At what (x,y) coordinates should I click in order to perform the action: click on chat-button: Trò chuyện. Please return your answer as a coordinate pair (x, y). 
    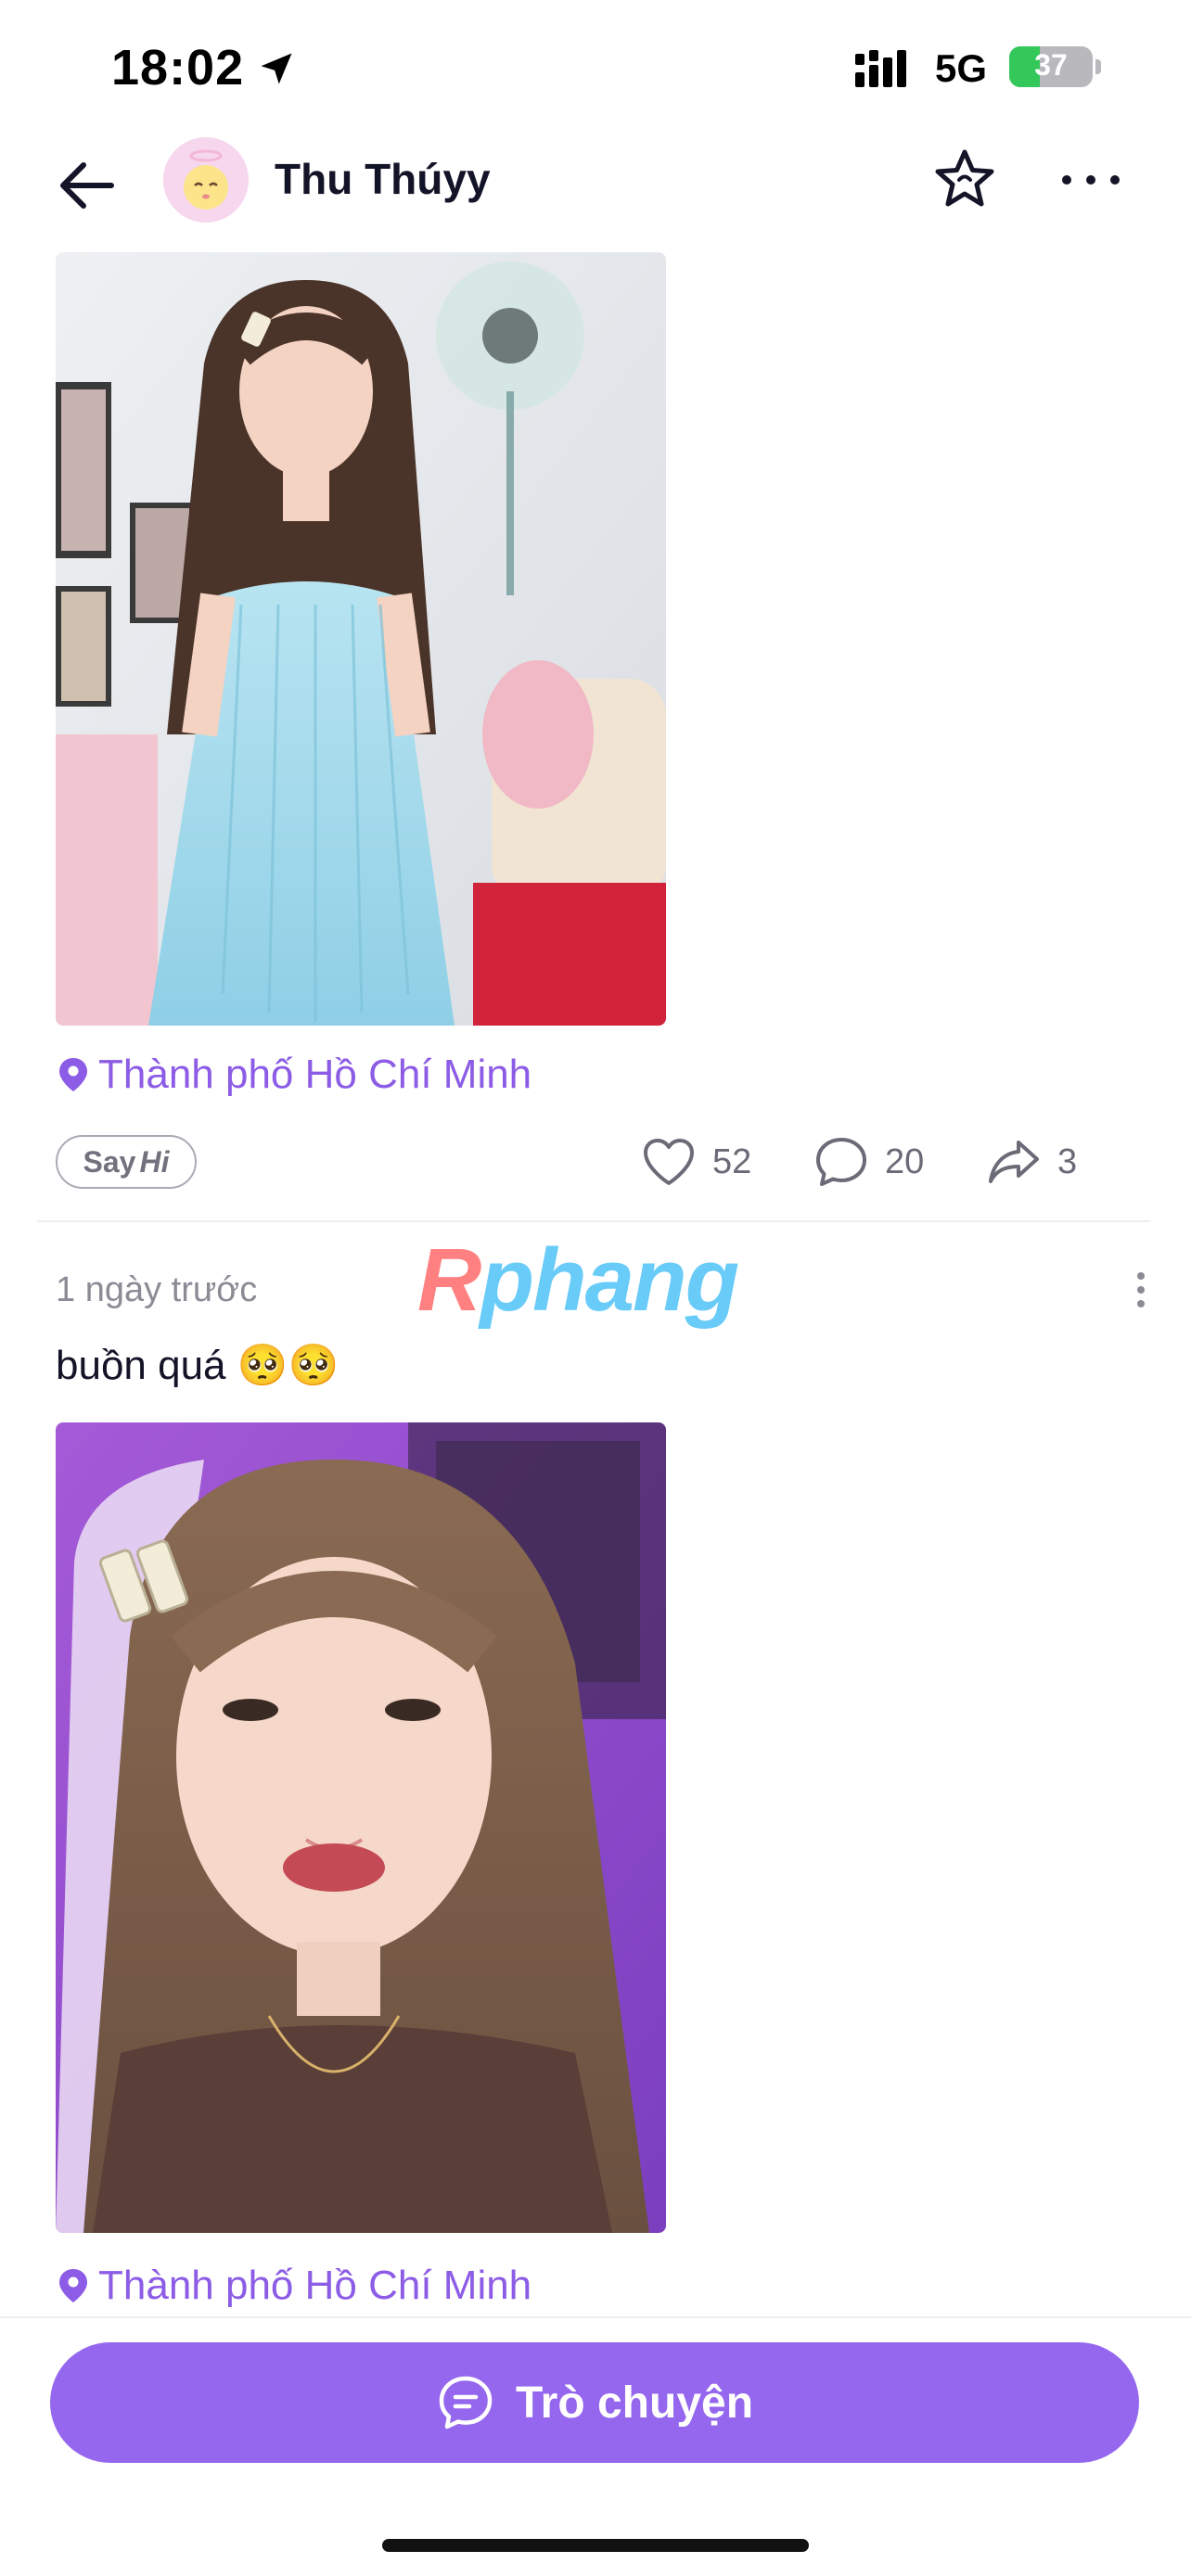
    Looking at the image, I should click on (594, 2402).